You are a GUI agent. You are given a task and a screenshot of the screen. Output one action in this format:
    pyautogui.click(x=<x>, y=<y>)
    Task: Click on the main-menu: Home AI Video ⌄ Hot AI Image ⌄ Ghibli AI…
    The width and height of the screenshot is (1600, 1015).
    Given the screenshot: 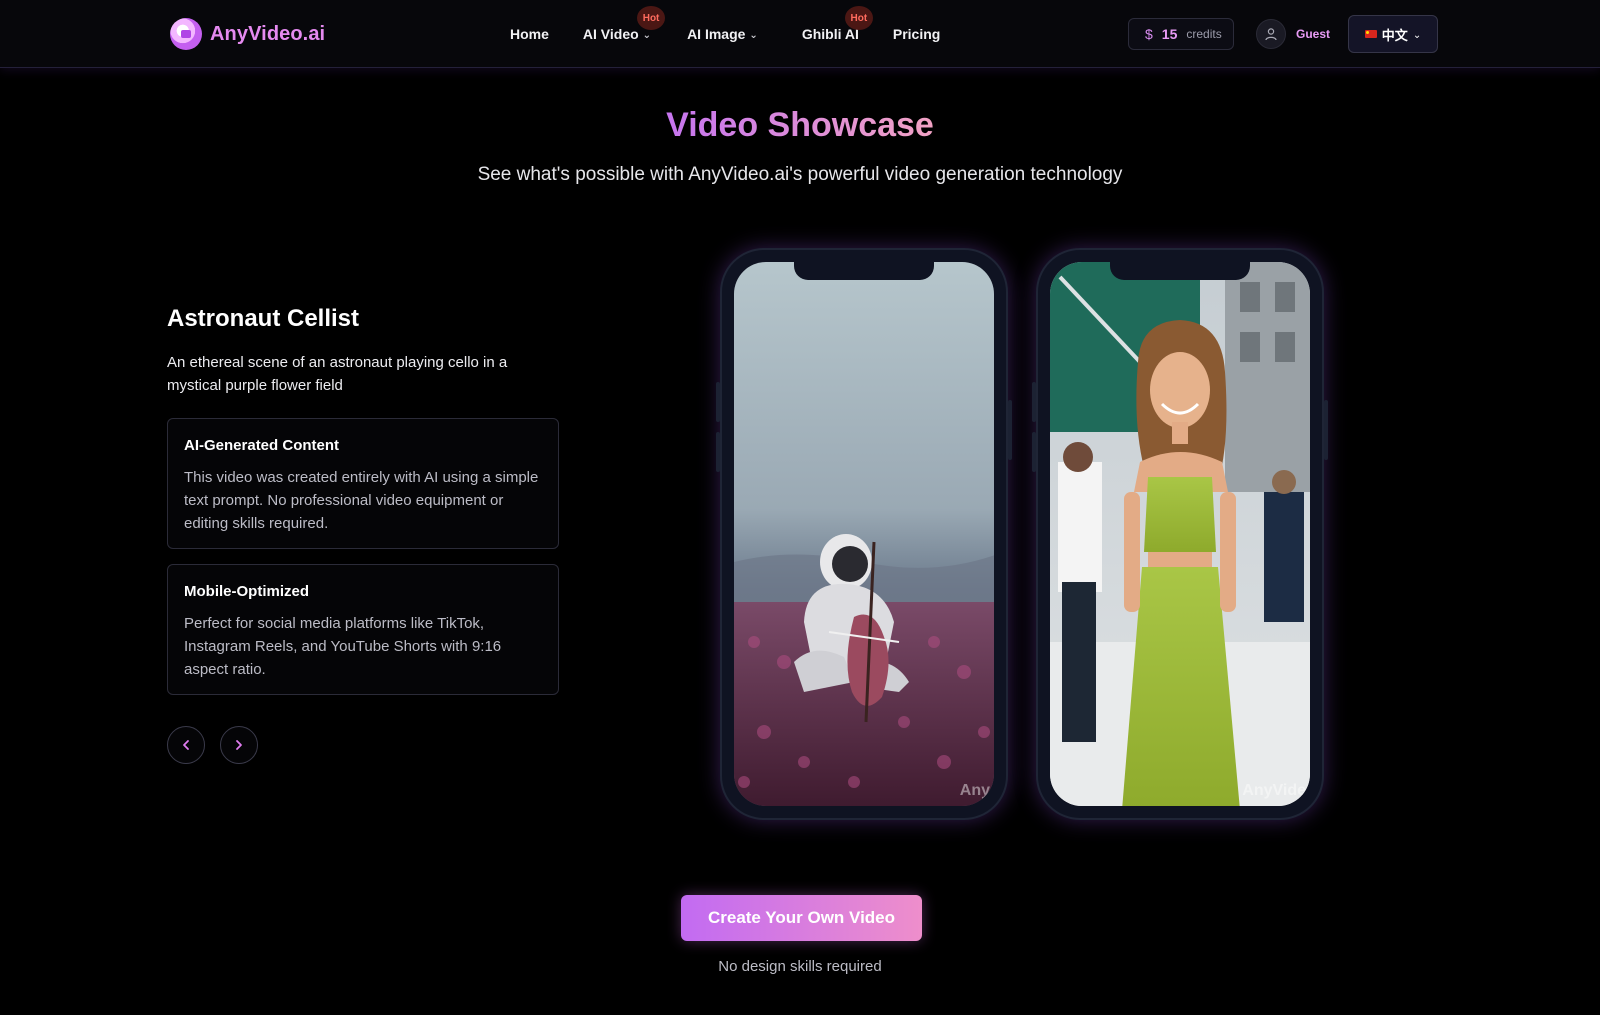 What is the action you would take?
    pyautogui.click(x=725, y=34)
    